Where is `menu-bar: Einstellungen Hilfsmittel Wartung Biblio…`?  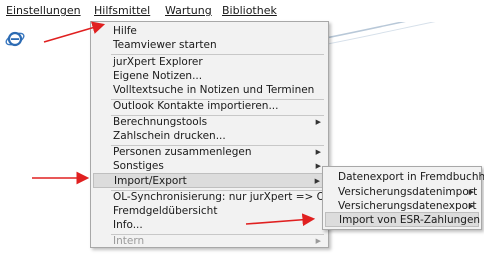
menu-bar: Einstellungen Hilfsmittel Wartung Biblio… is located at coordinates (242, 11).